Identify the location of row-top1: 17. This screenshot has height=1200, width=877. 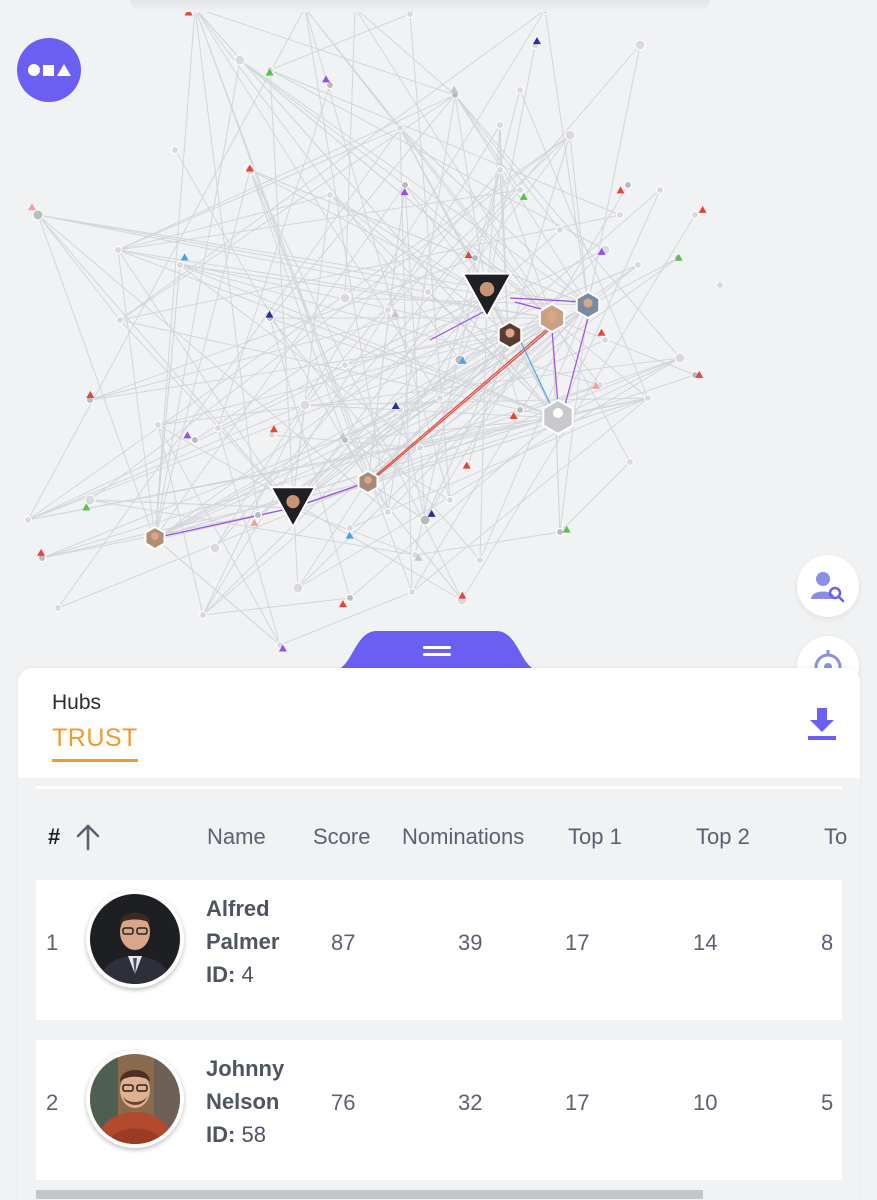
(577, 1102).